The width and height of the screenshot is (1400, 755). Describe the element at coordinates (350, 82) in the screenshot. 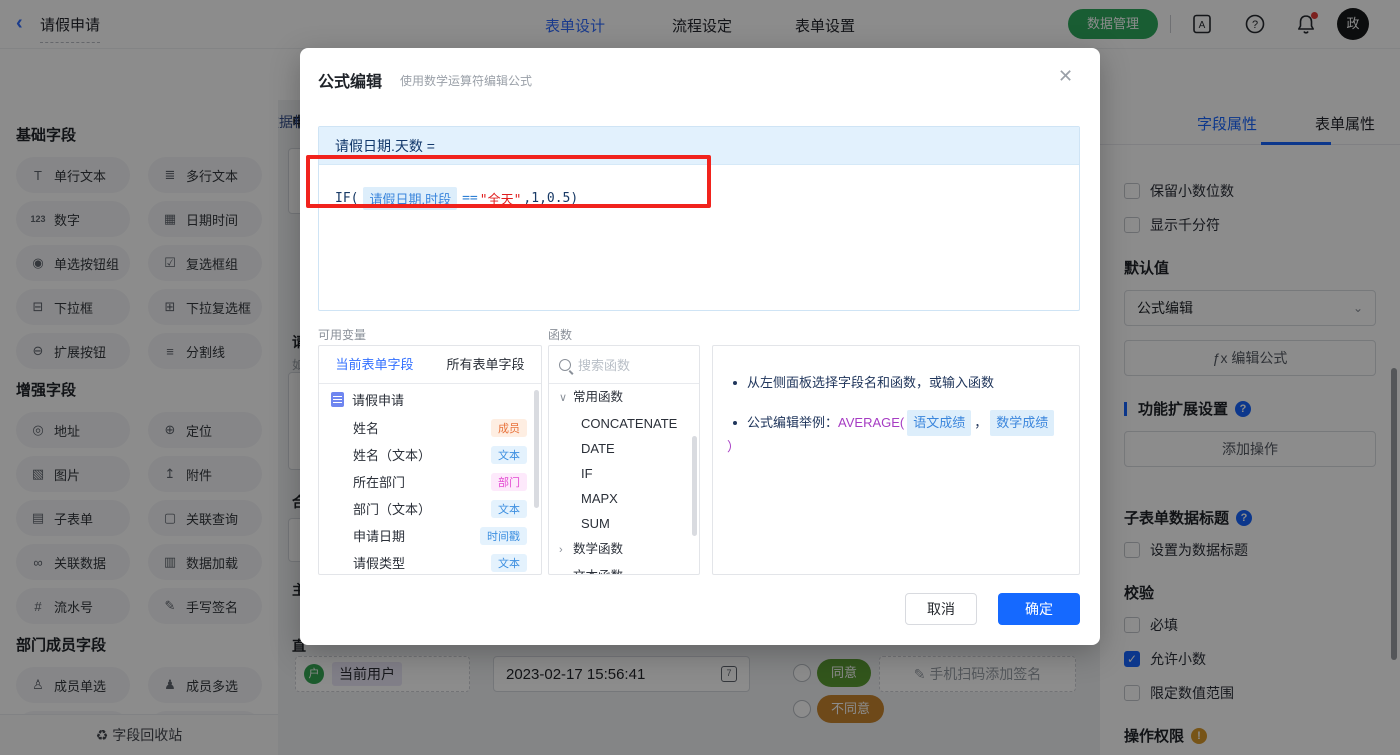

I see `modal-title: 公式编辑` at that location.